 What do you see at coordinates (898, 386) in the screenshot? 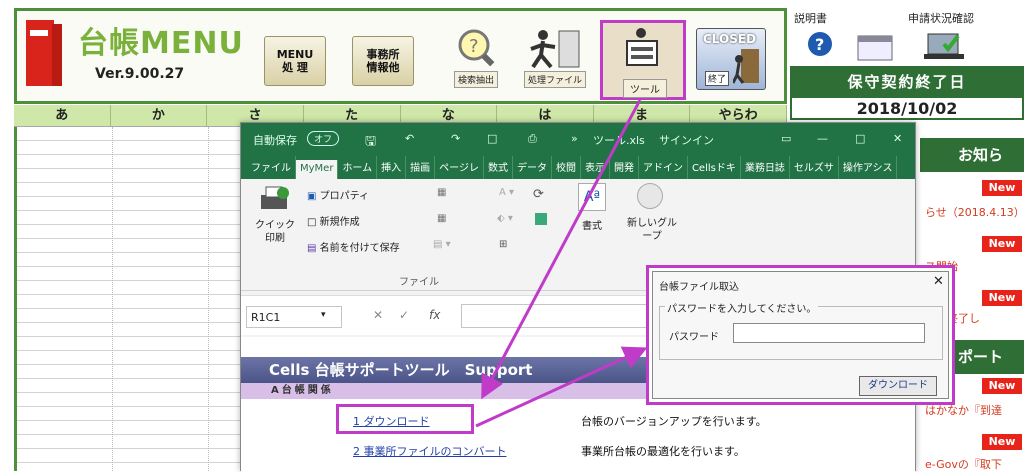
I see `dialog-download-button: ダウンロード` at bounding box center [898, 386].